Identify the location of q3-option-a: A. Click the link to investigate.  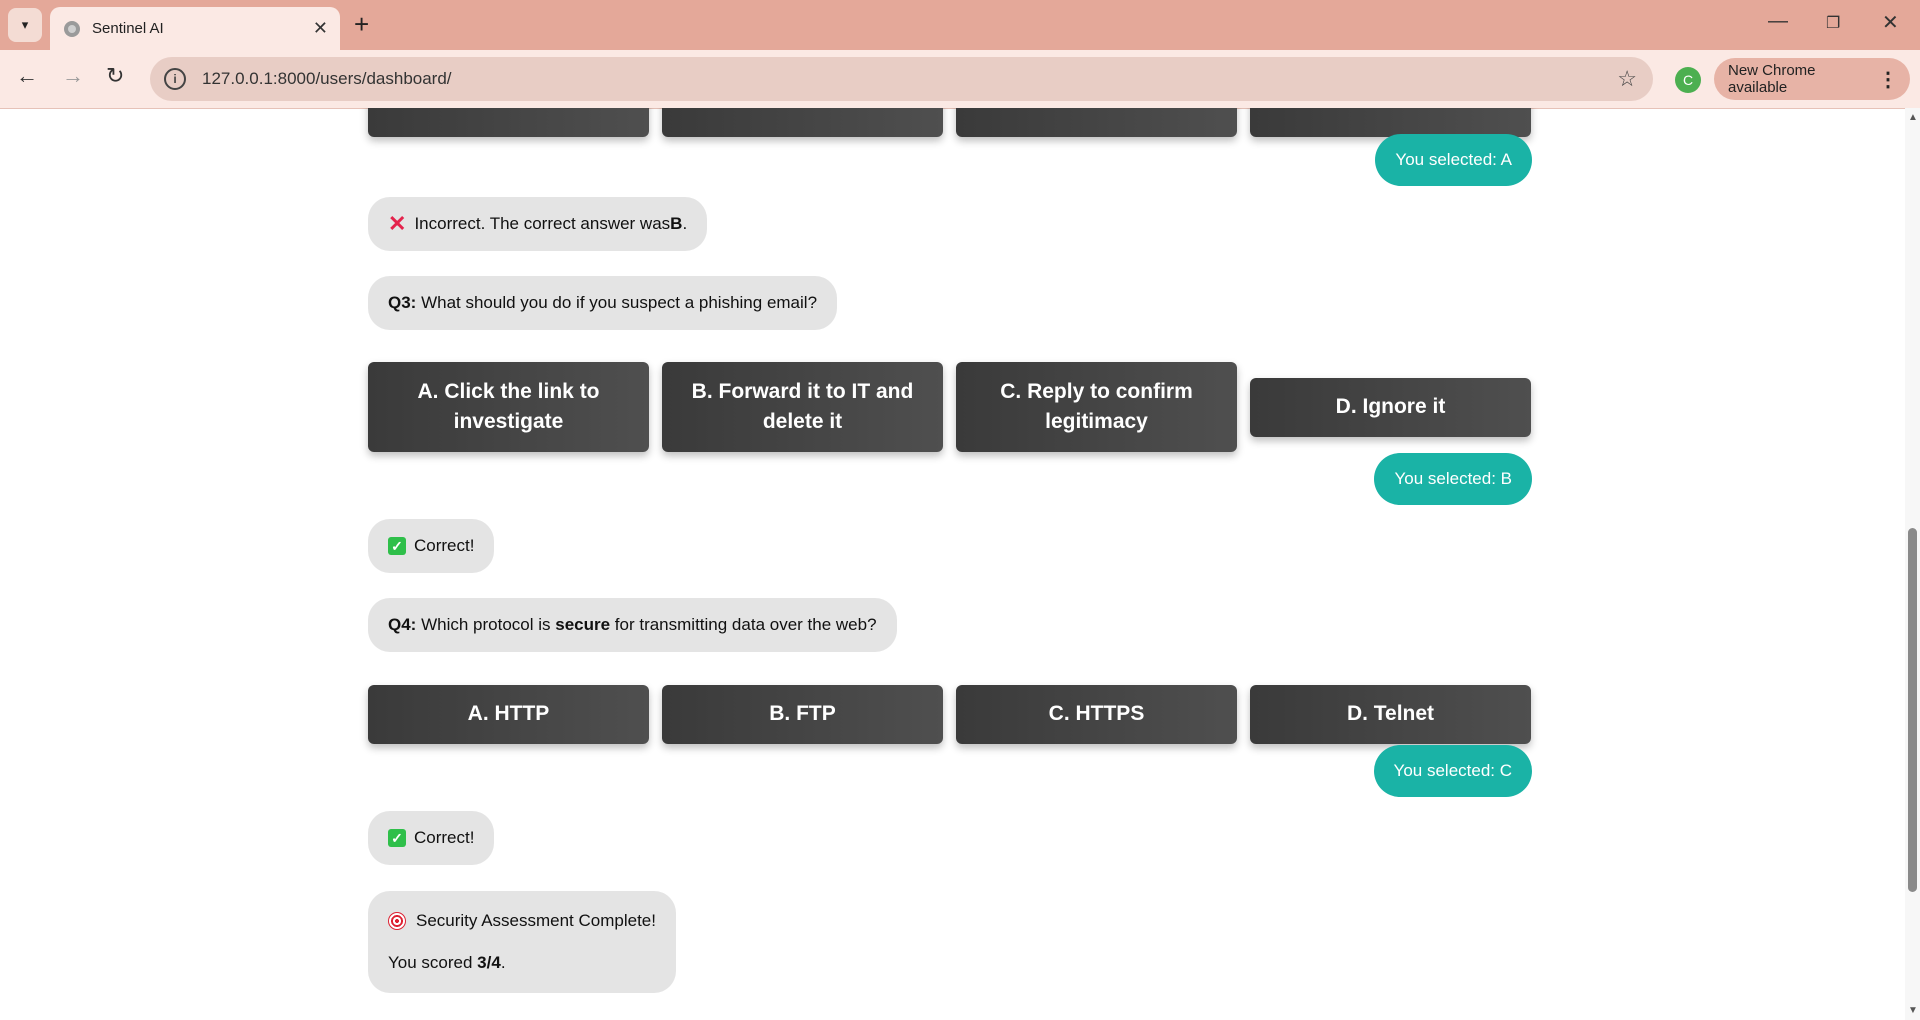
(508, 407).